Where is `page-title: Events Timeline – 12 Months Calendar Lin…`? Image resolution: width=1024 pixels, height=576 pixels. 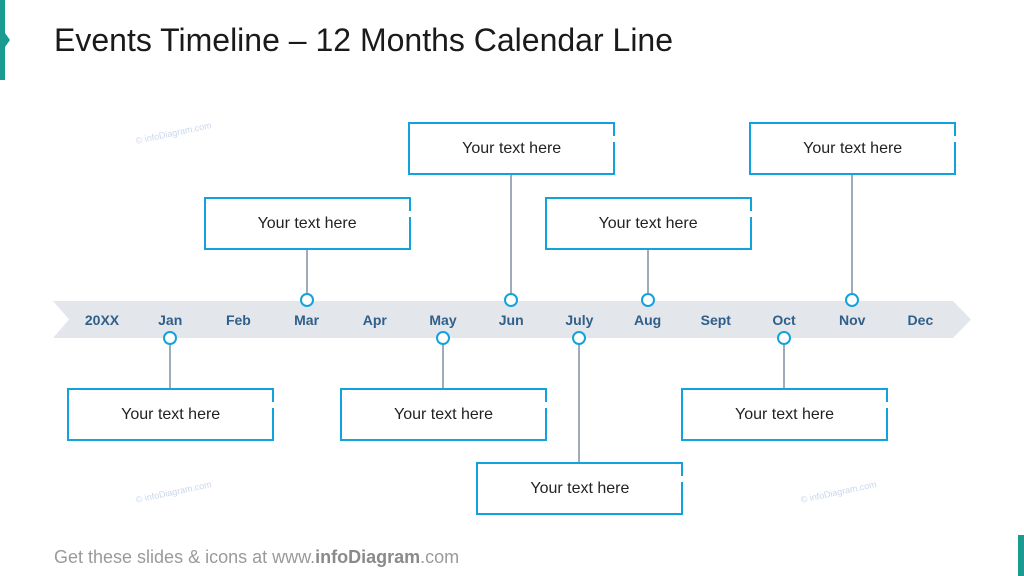 page-title: Events Timeline – 12 Months Calendar Lin… is located at coordinates (364, 40).